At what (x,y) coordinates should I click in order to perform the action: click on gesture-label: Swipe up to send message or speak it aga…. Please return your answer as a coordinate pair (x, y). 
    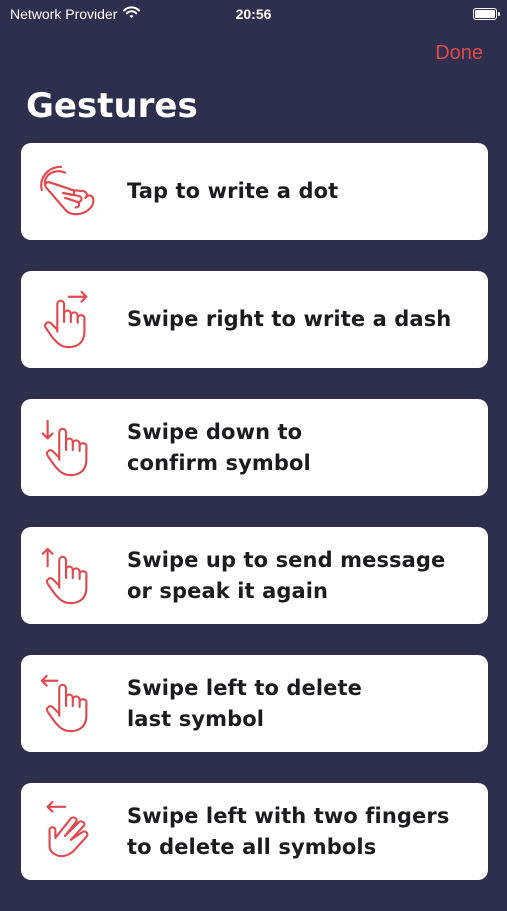
    Looking at the image, I should click on (286, 575).